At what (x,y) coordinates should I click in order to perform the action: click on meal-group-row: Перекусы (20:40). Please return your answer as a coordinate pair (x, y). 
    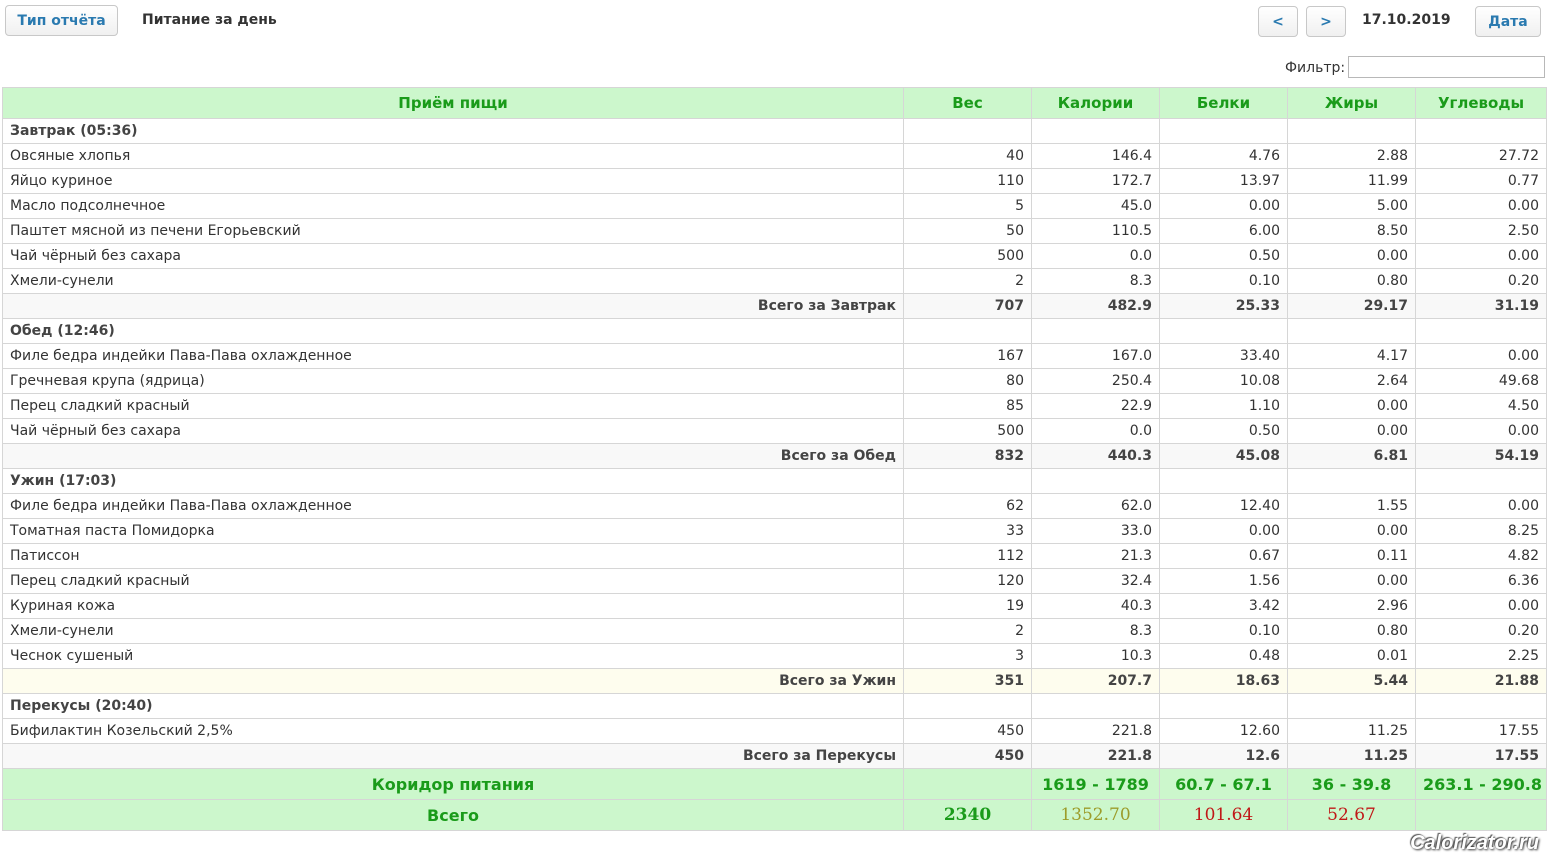
    Looking at the image, I should click on (774, 706).